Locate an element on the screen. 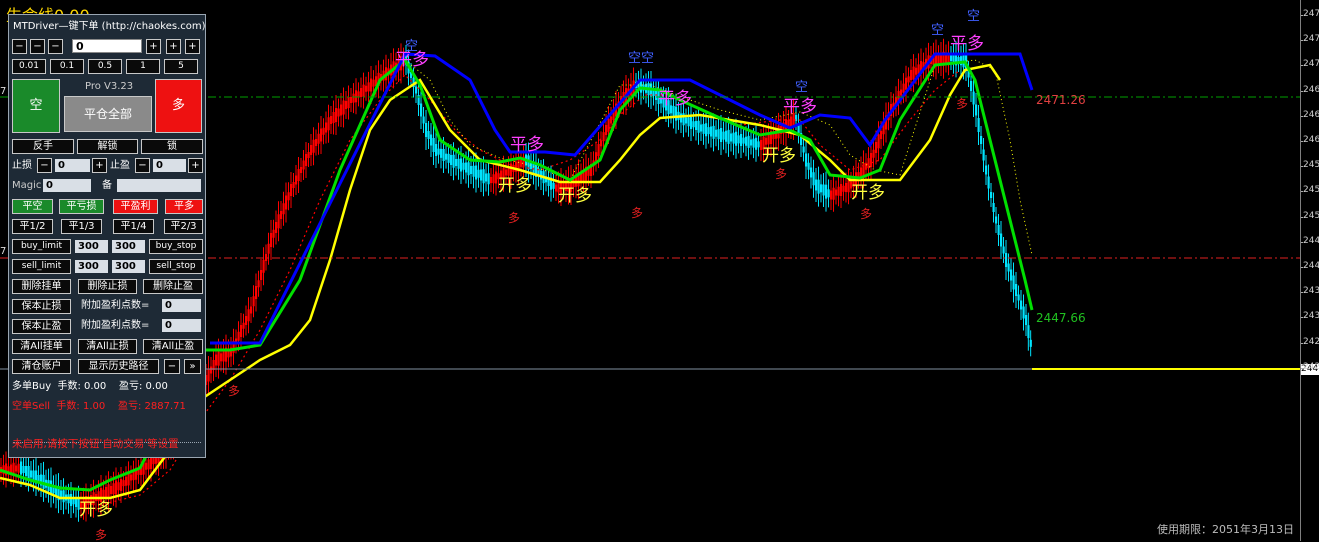 This screenshot has width=1319, height=542. take-profit-input: 0 is located at coordinates (169, 165).